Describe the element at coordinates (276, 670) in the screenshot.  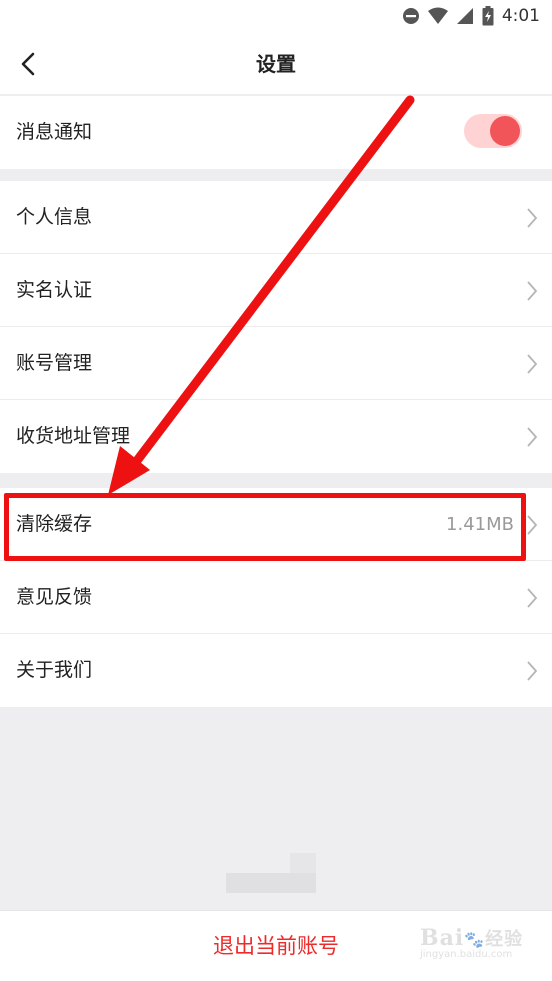
I see `list-item-about-us: 关于我们` at that location.